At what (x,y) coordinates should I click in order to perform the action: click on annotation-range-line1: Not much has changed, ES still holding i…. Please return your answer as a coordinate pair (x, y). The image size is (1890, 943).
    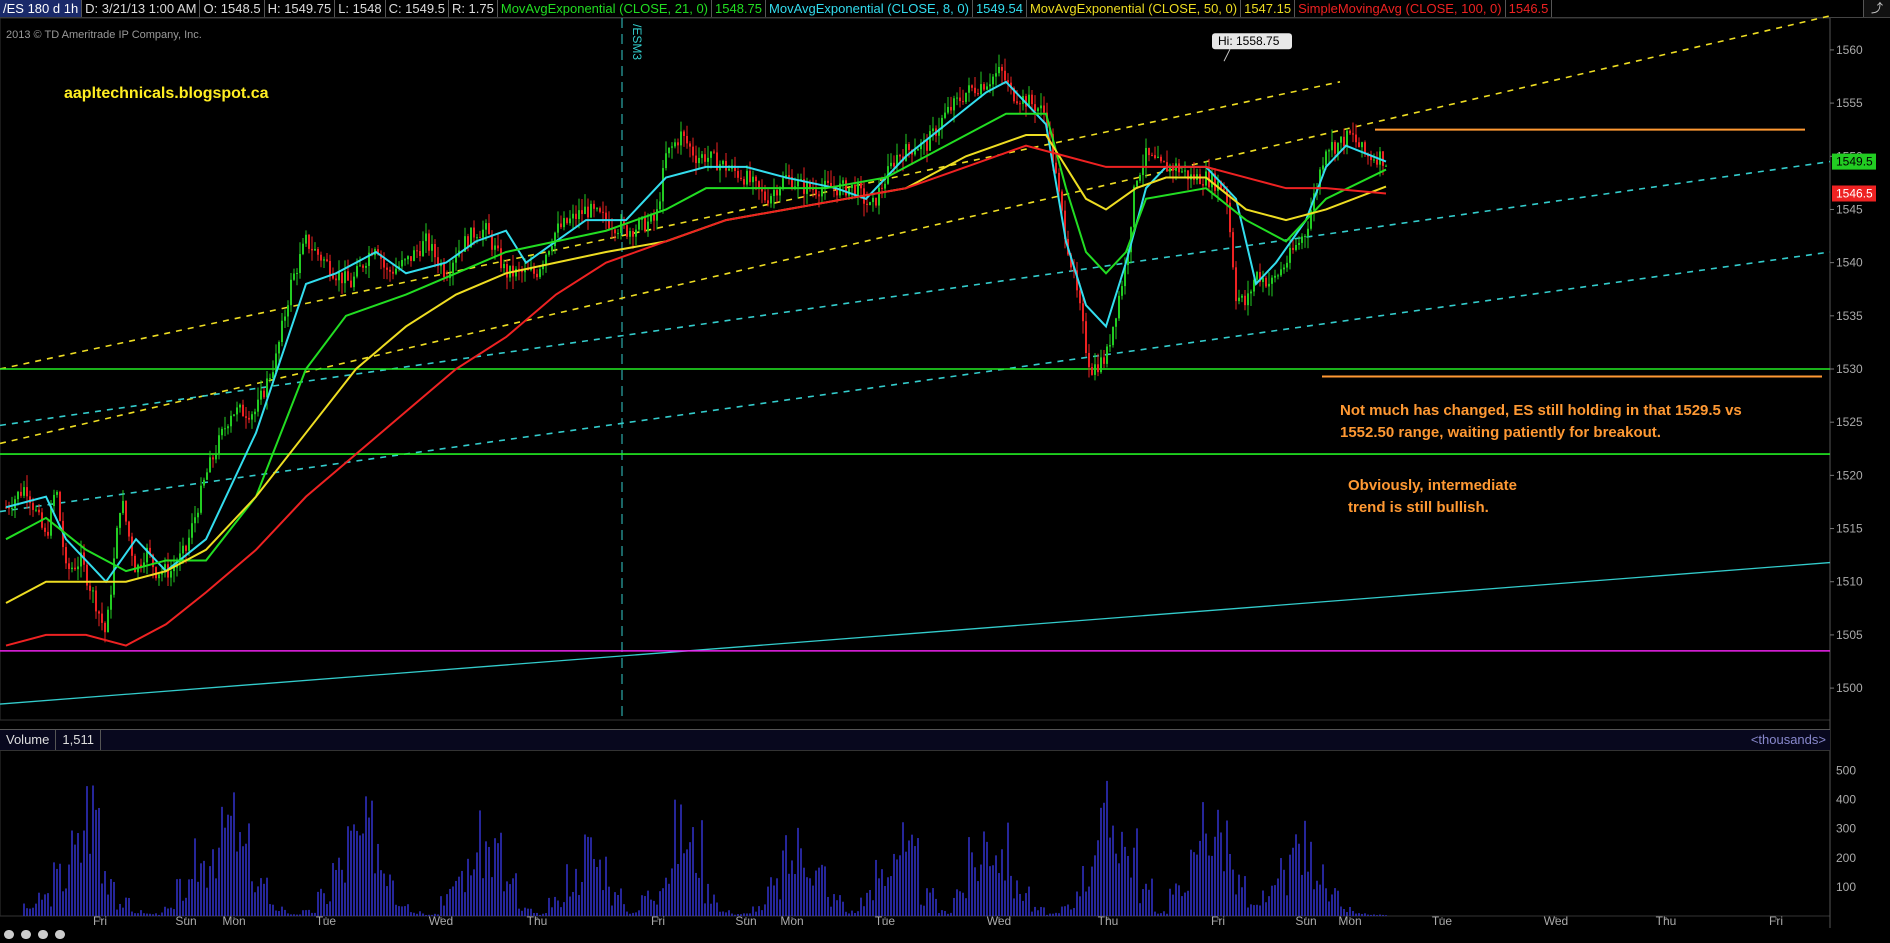
    Looking at the image, I should click on (1541, 410).